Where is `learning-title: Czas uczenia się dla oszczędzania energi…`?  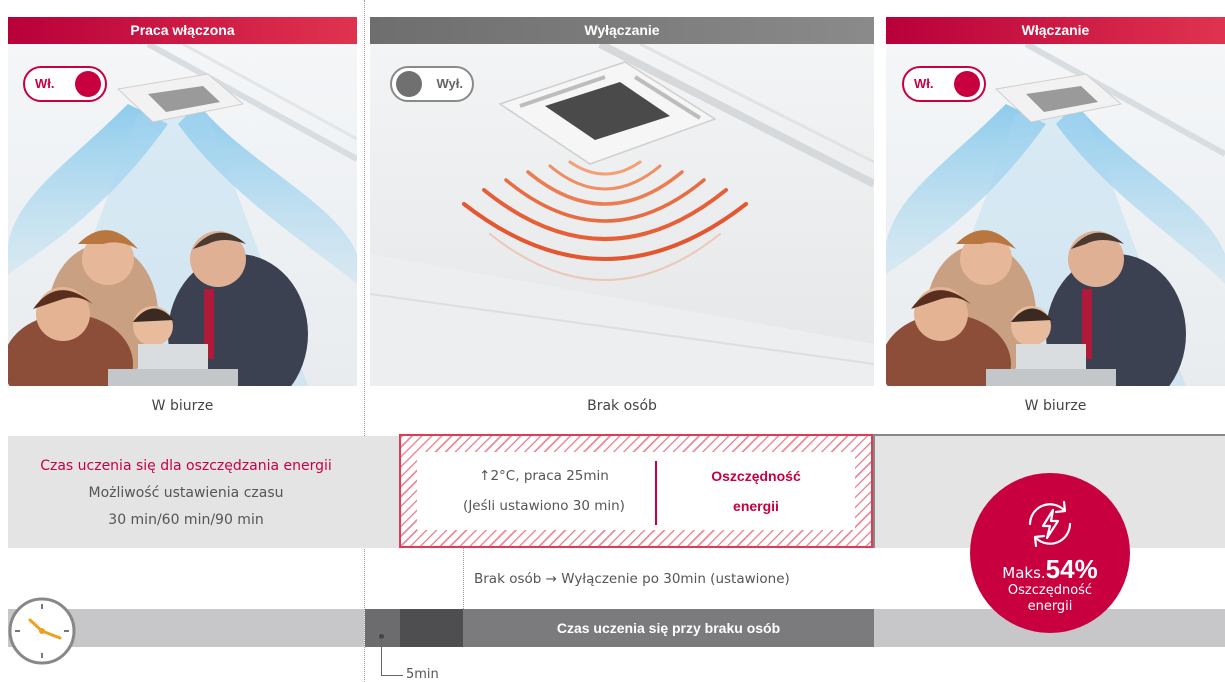 learning-title: Czas uczenia się dla oszczędzania energi… is located at coordinates (186, 466).